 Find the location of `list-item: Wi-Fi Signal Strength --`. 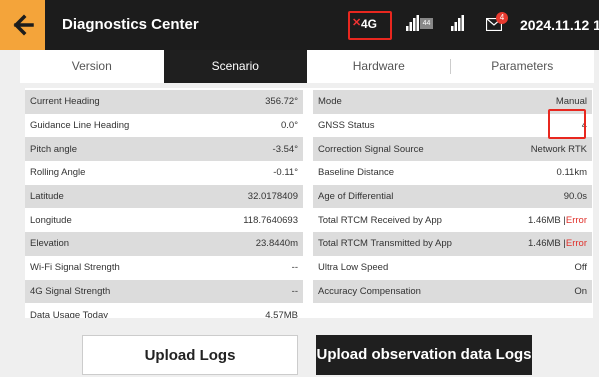

list-item: Wi-Fi Signal Strength -- is located at coordinates (164, 268).